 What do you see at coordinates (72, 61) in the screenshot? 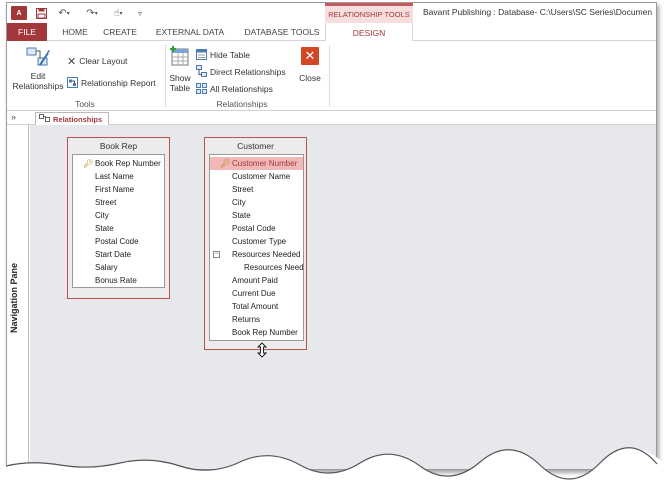
I see `clear-layout-icon: ✕` at bounding box center [72, 61].